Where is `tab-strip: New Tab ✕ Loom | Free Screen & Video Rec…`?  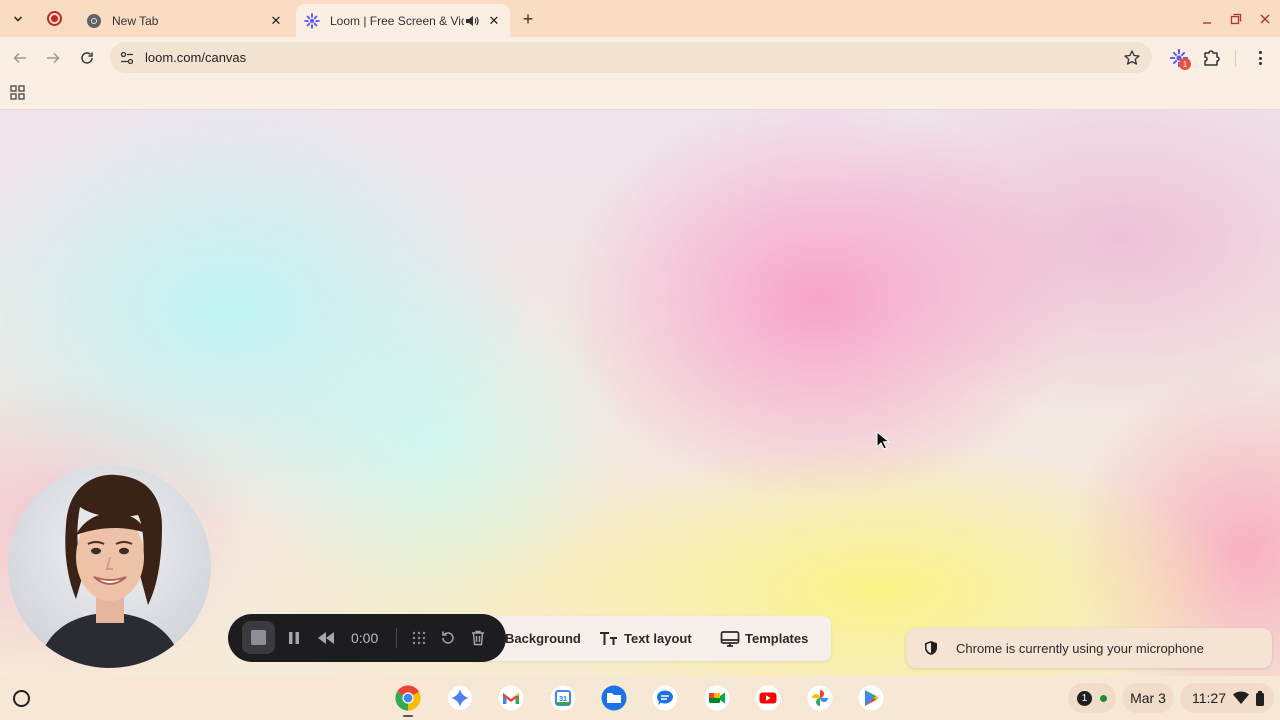
tab-strip: New Tab ✕ Loom | Free Screen & Video Rec… is located at coordinates (640, 18).